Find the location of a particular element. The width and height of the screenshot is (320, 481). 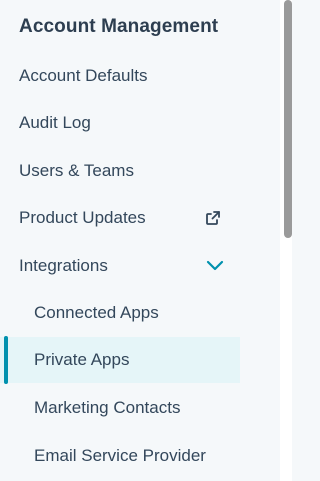

sidebar-item-label: Connected Apps is located at coordinates (96, 312).